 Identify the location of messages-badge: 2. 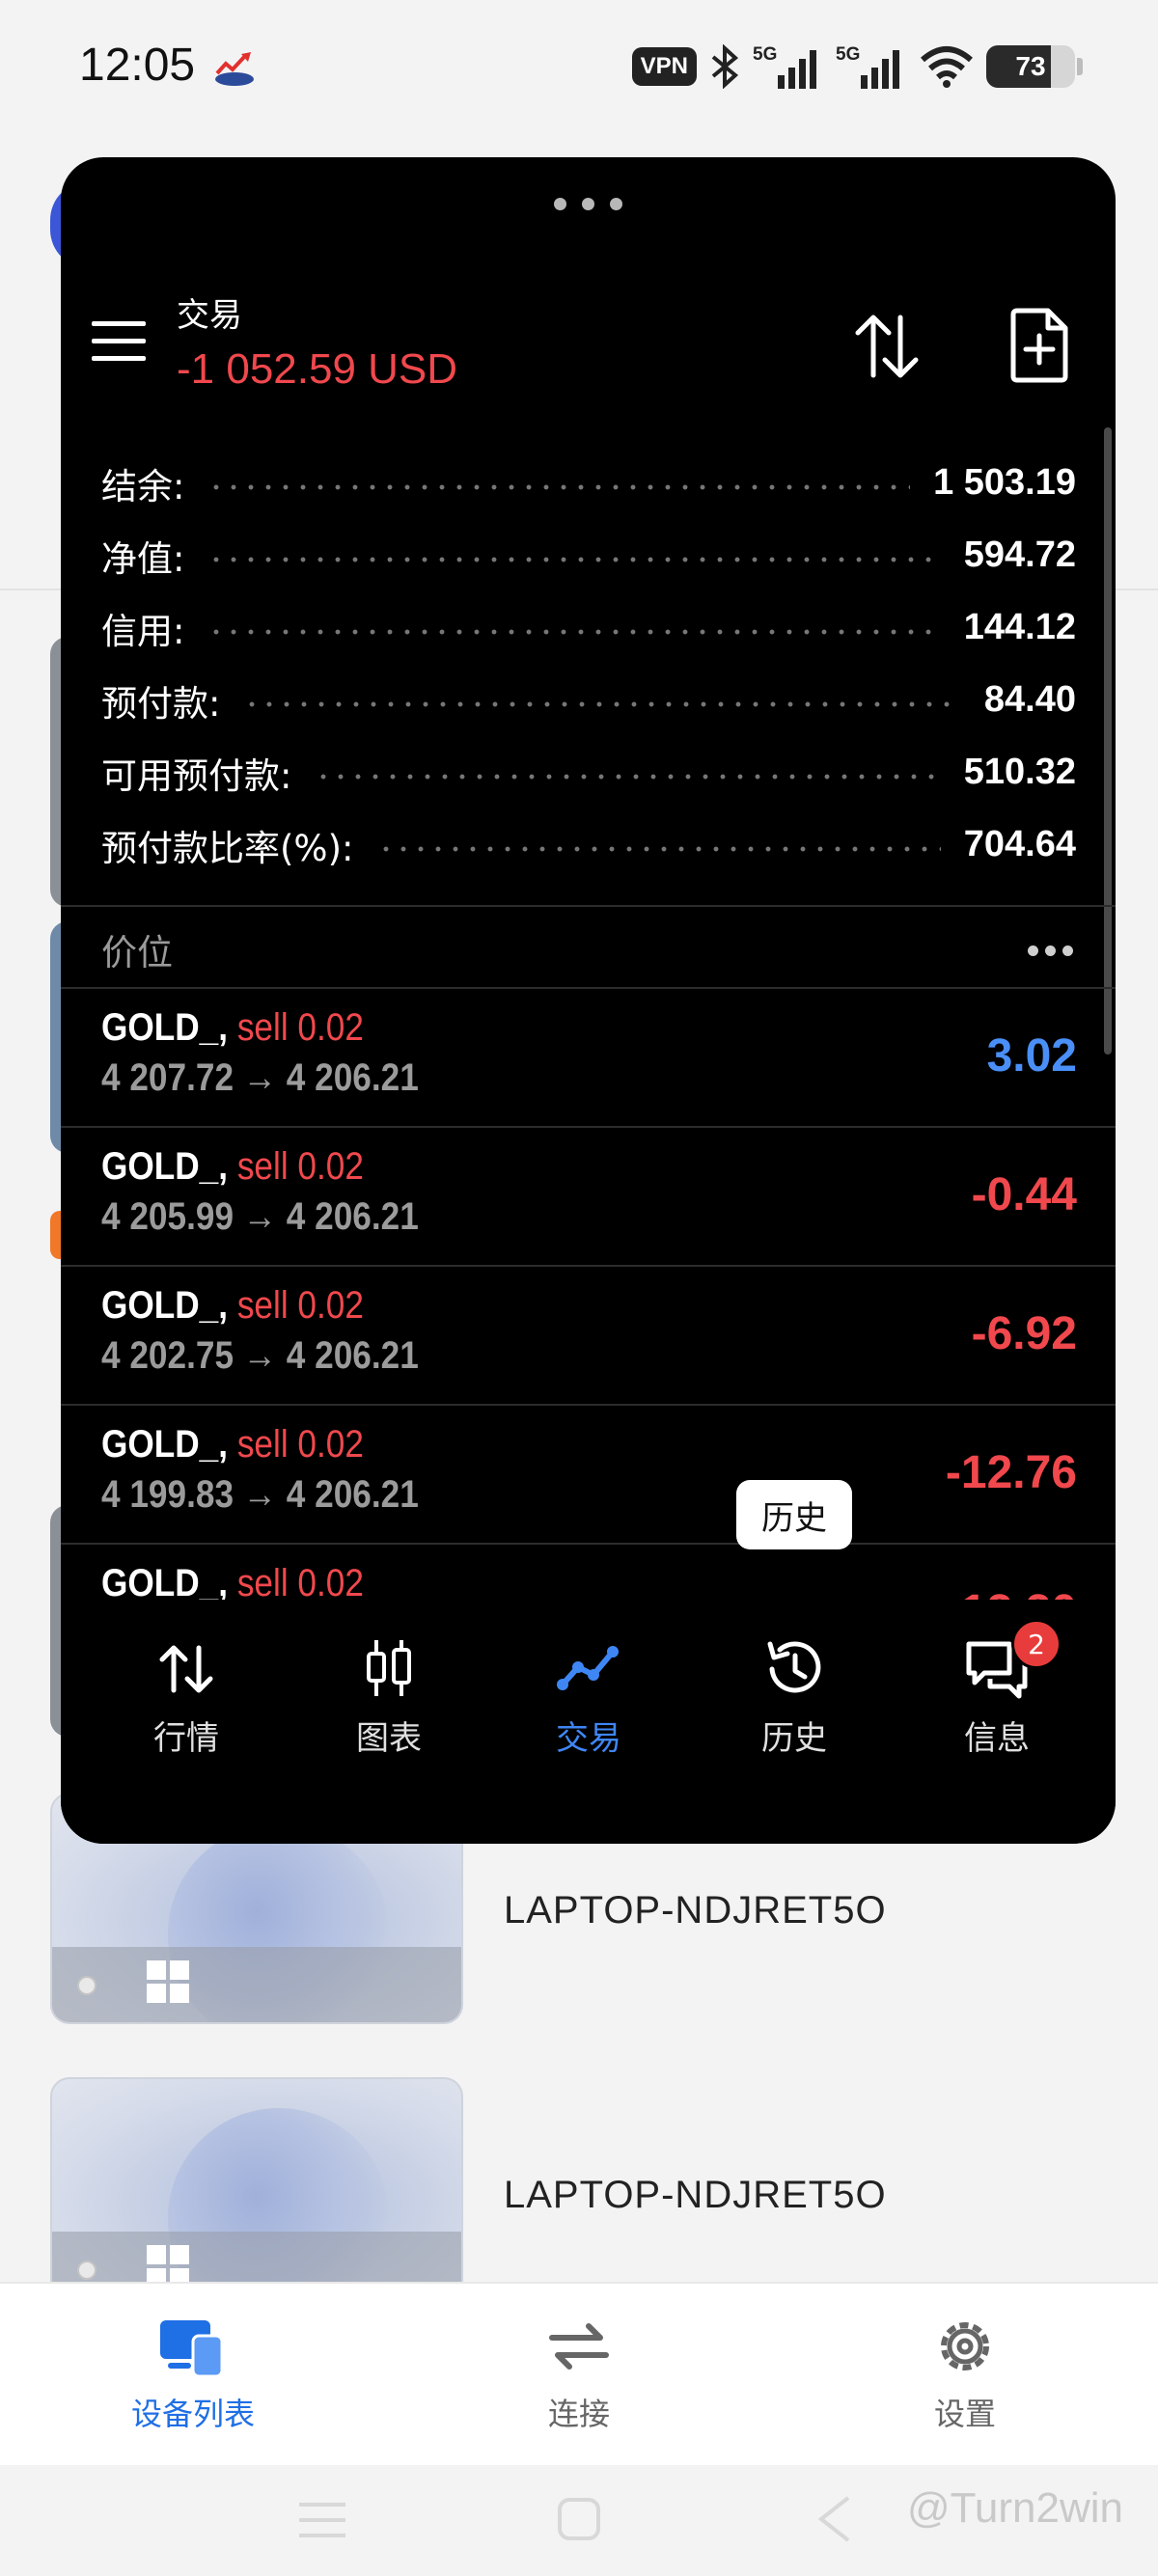
(1036, 1644).